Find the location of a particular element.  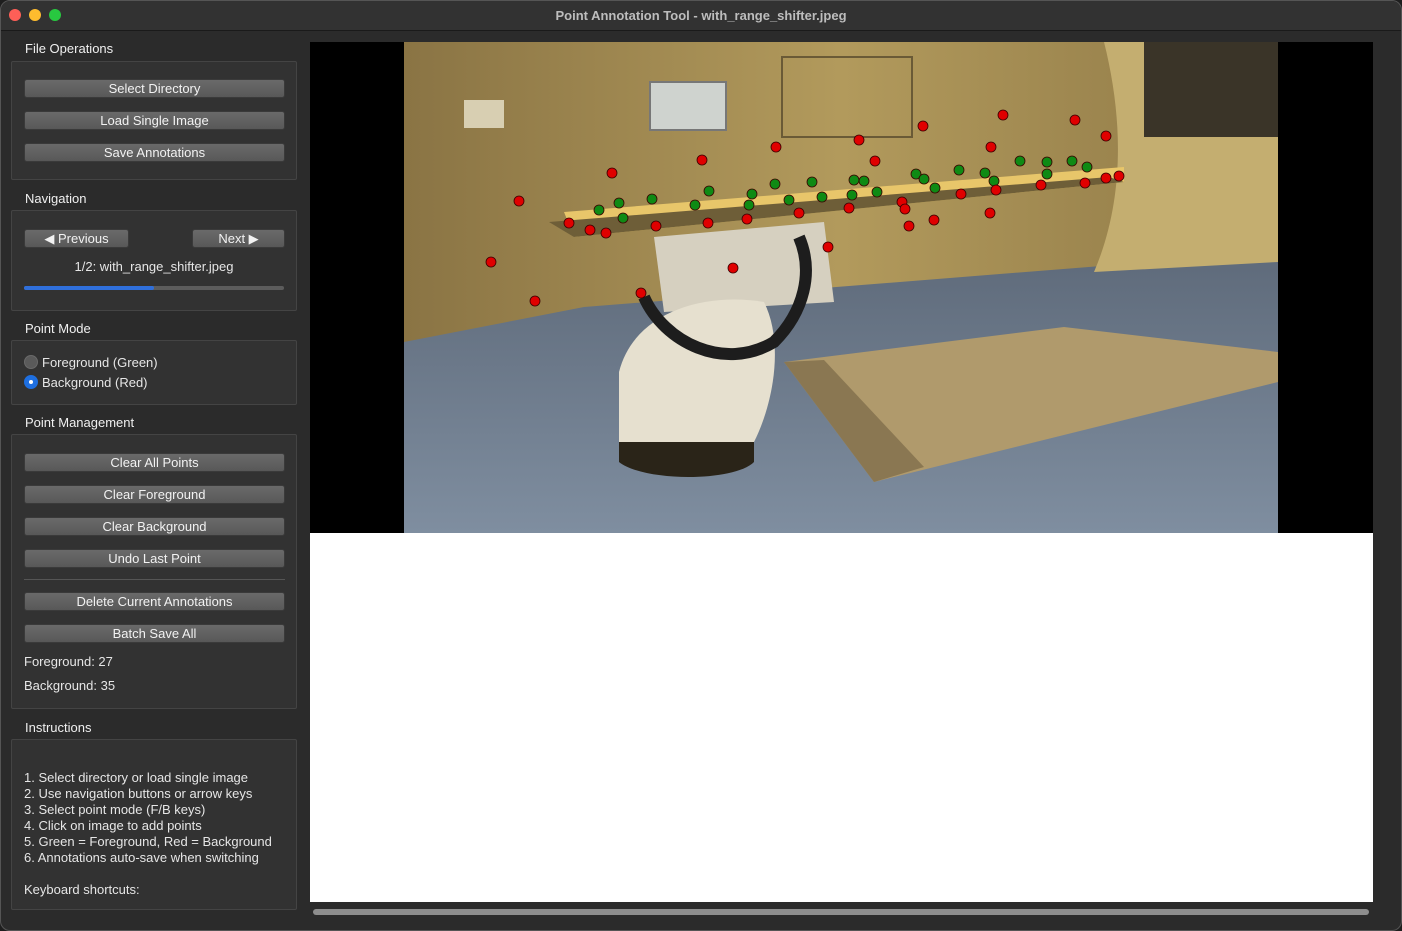

point-mode-group: Foreground (Green) Background (Red) is located at coordinates (154, 372).